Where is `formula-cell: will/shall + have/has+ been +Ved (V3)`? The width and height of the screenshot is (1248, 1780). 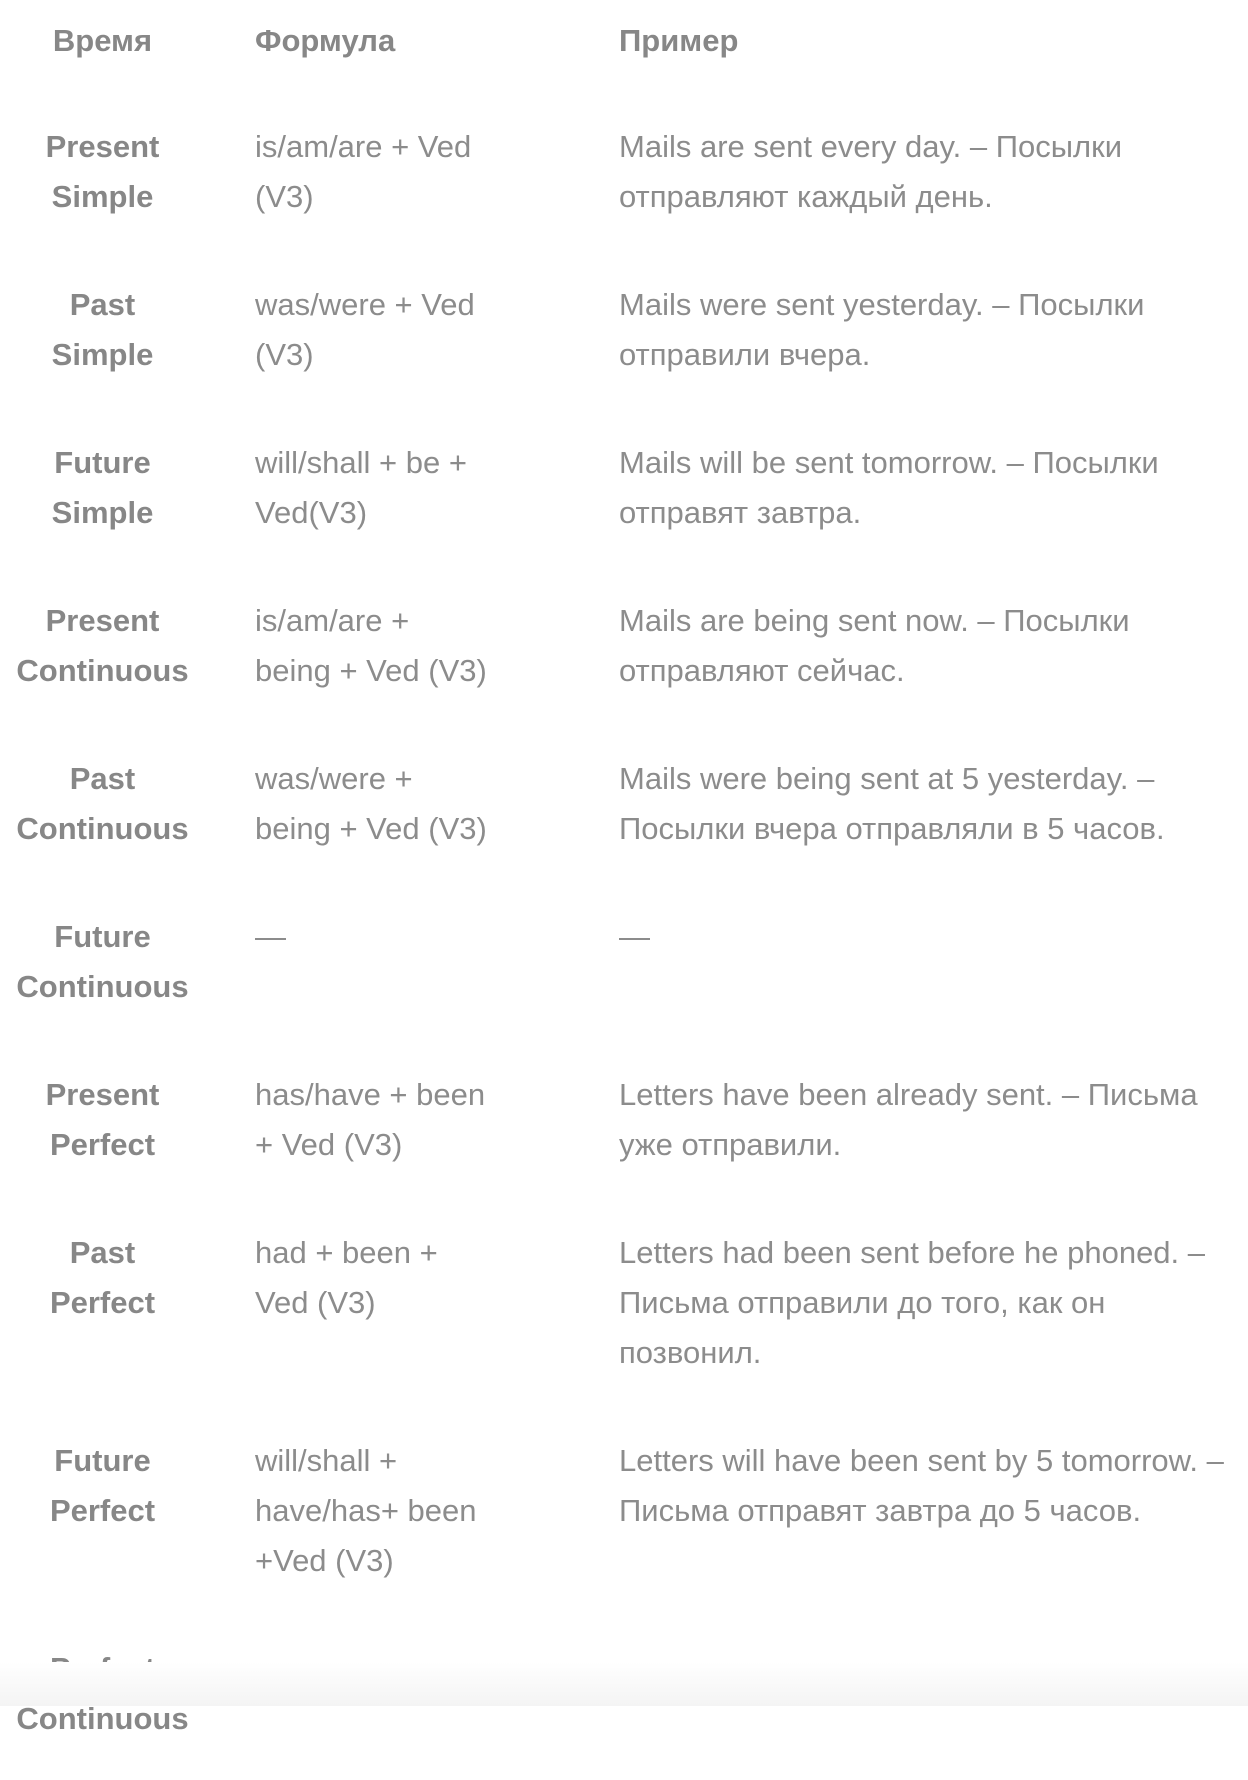
formula-cell: will/shall + have/has+ been +Ved (V3) is located at coordinates (387, 1518).